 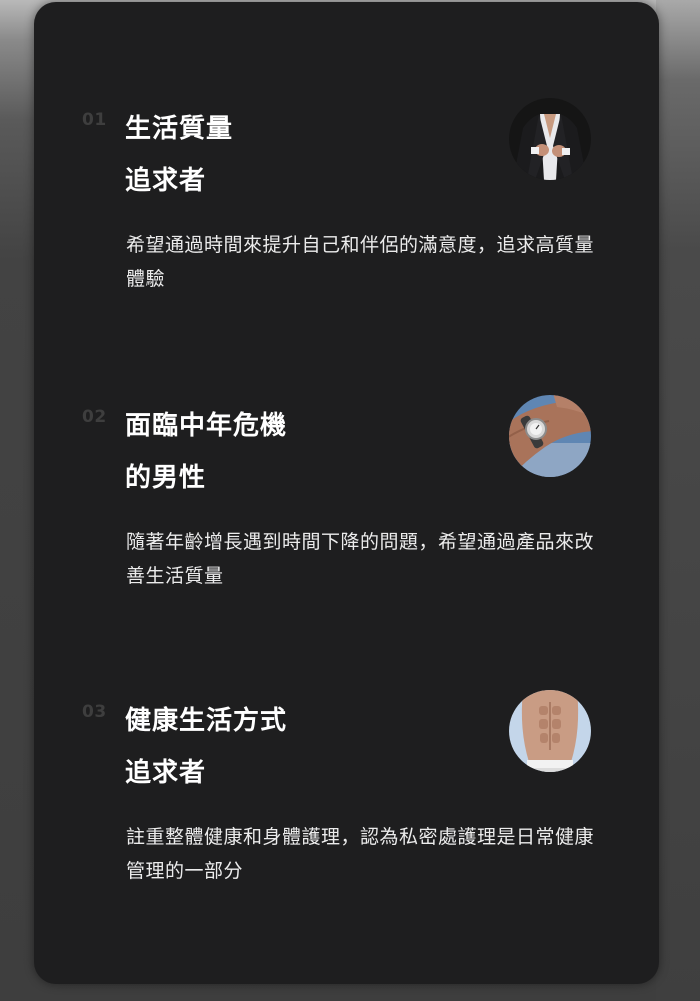 I want to click on segment-title: 健康生活方式 追求者, so click(x=290, y=747).